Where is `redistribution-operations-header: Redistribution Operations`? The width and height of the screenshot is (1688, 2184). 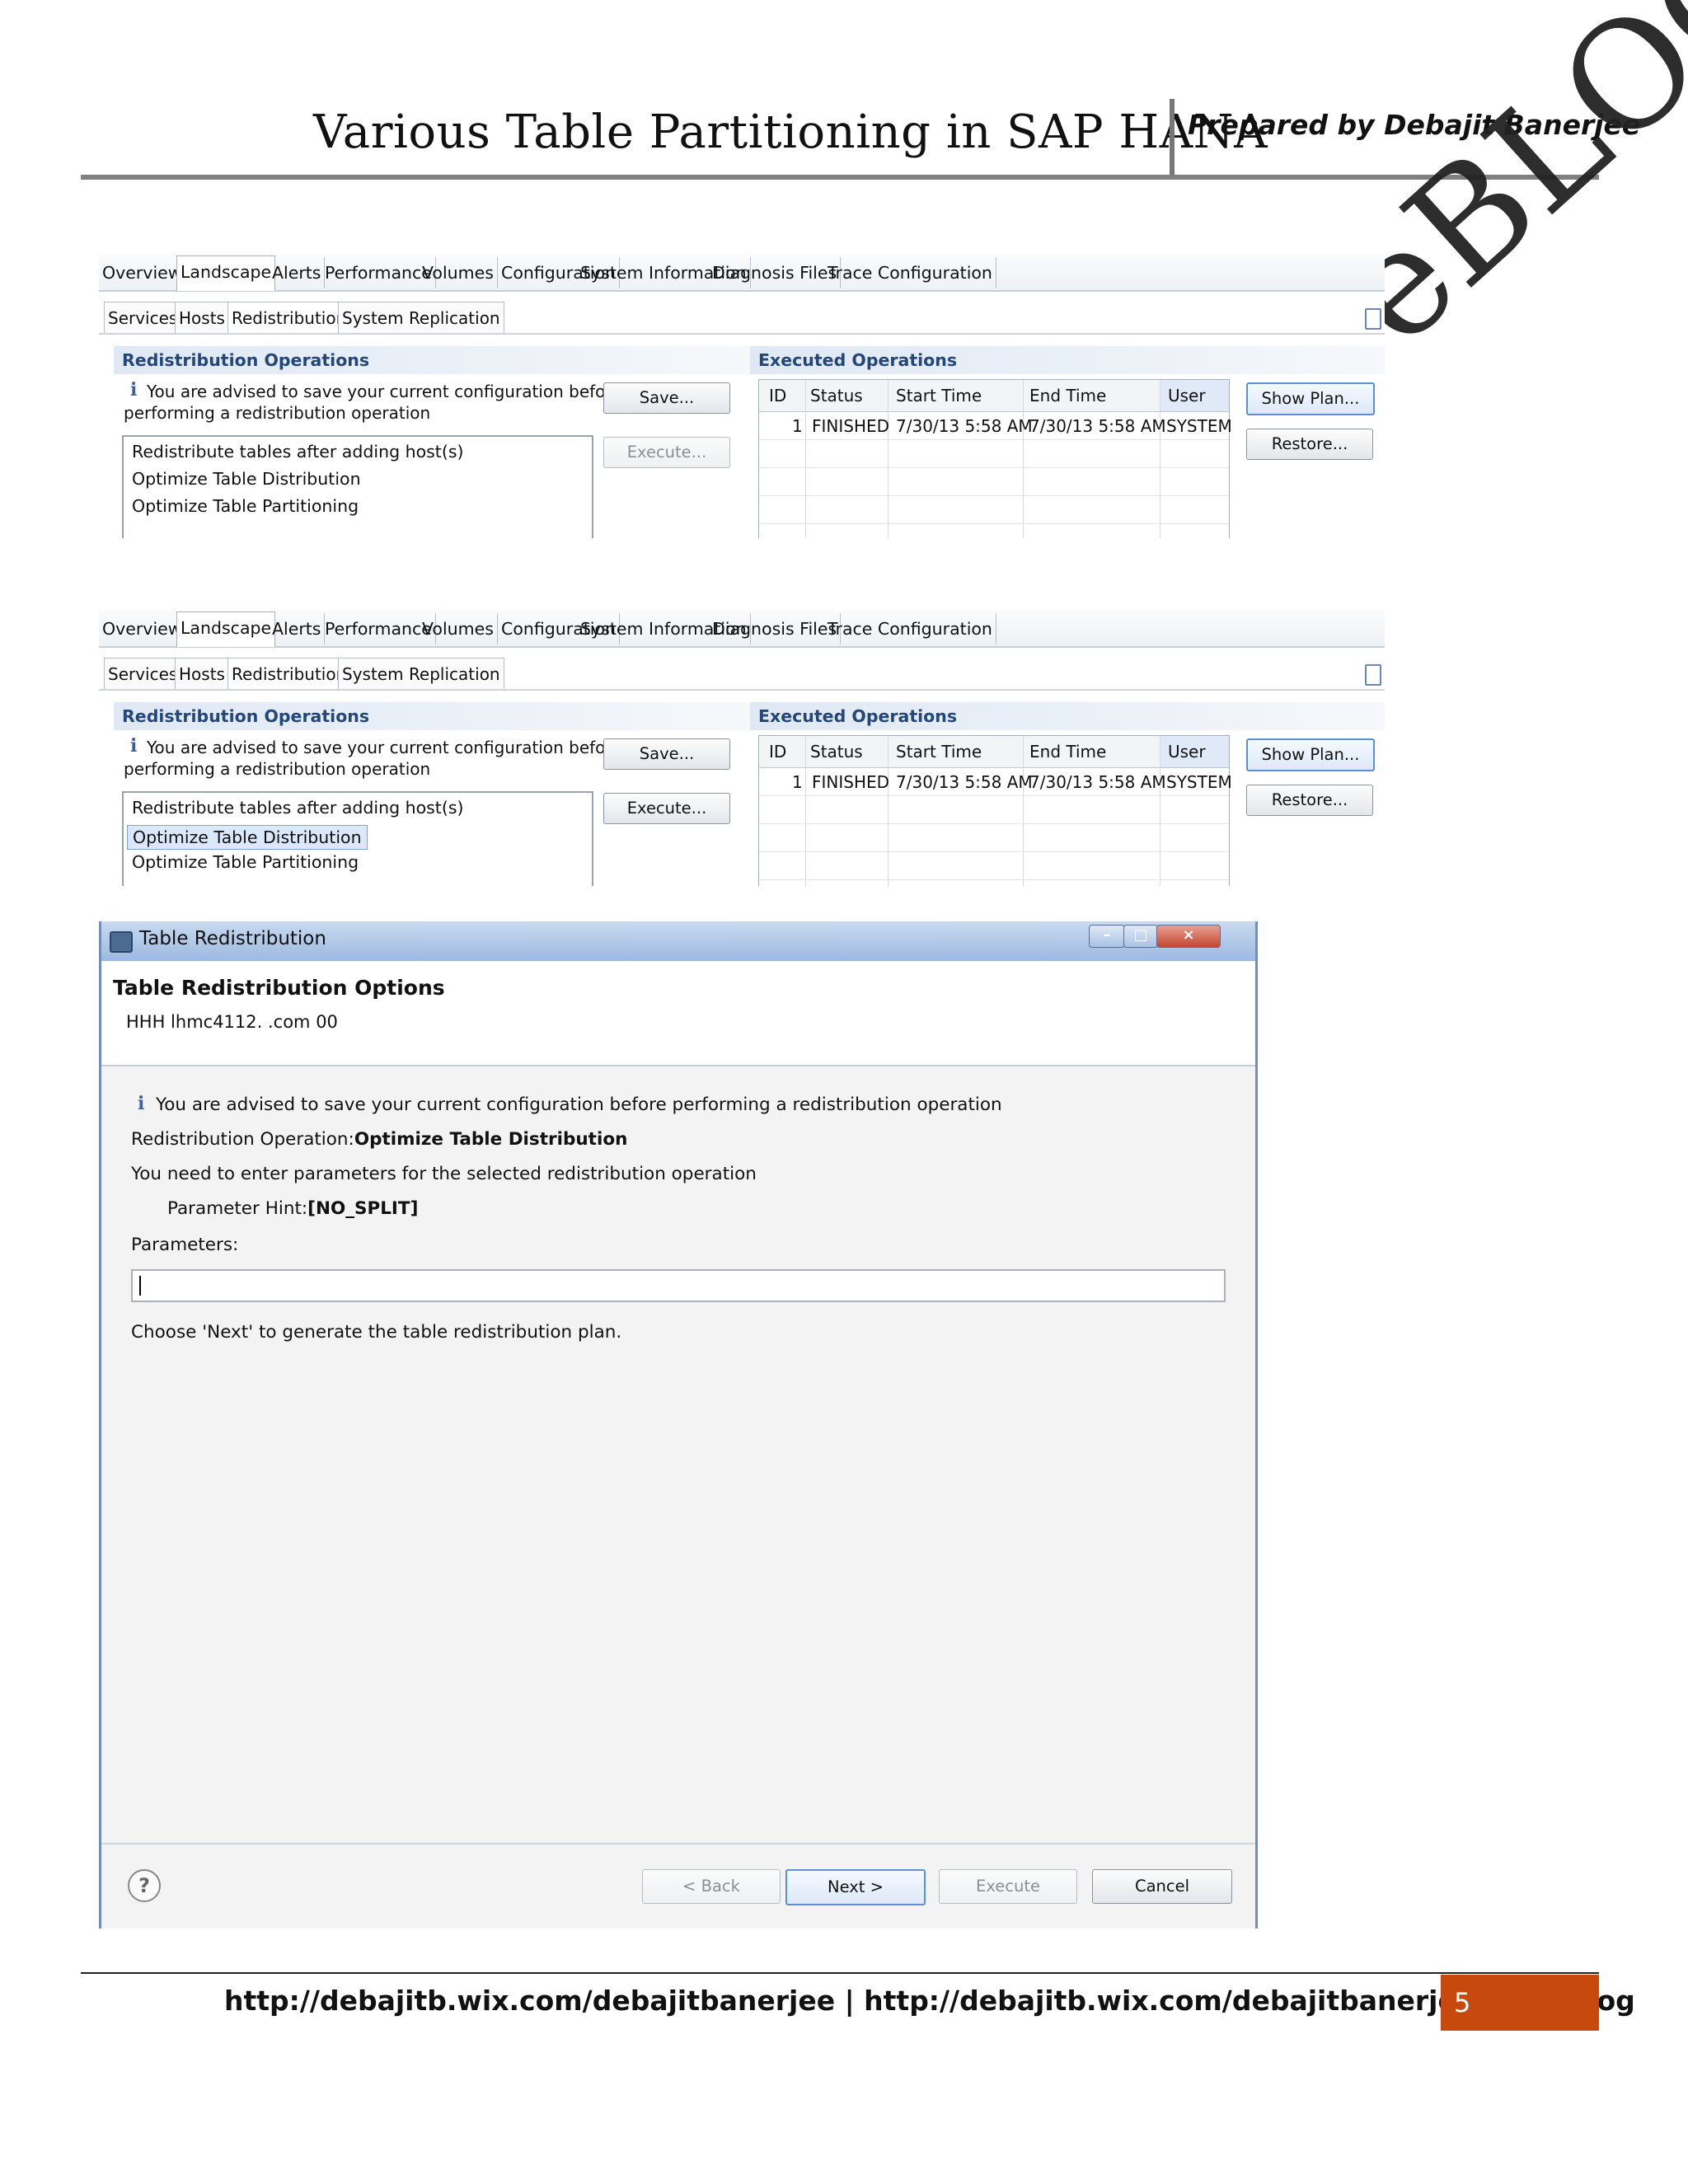
redistribution-operations-header: Redistribution Operations is located at coordinates (438, 360).